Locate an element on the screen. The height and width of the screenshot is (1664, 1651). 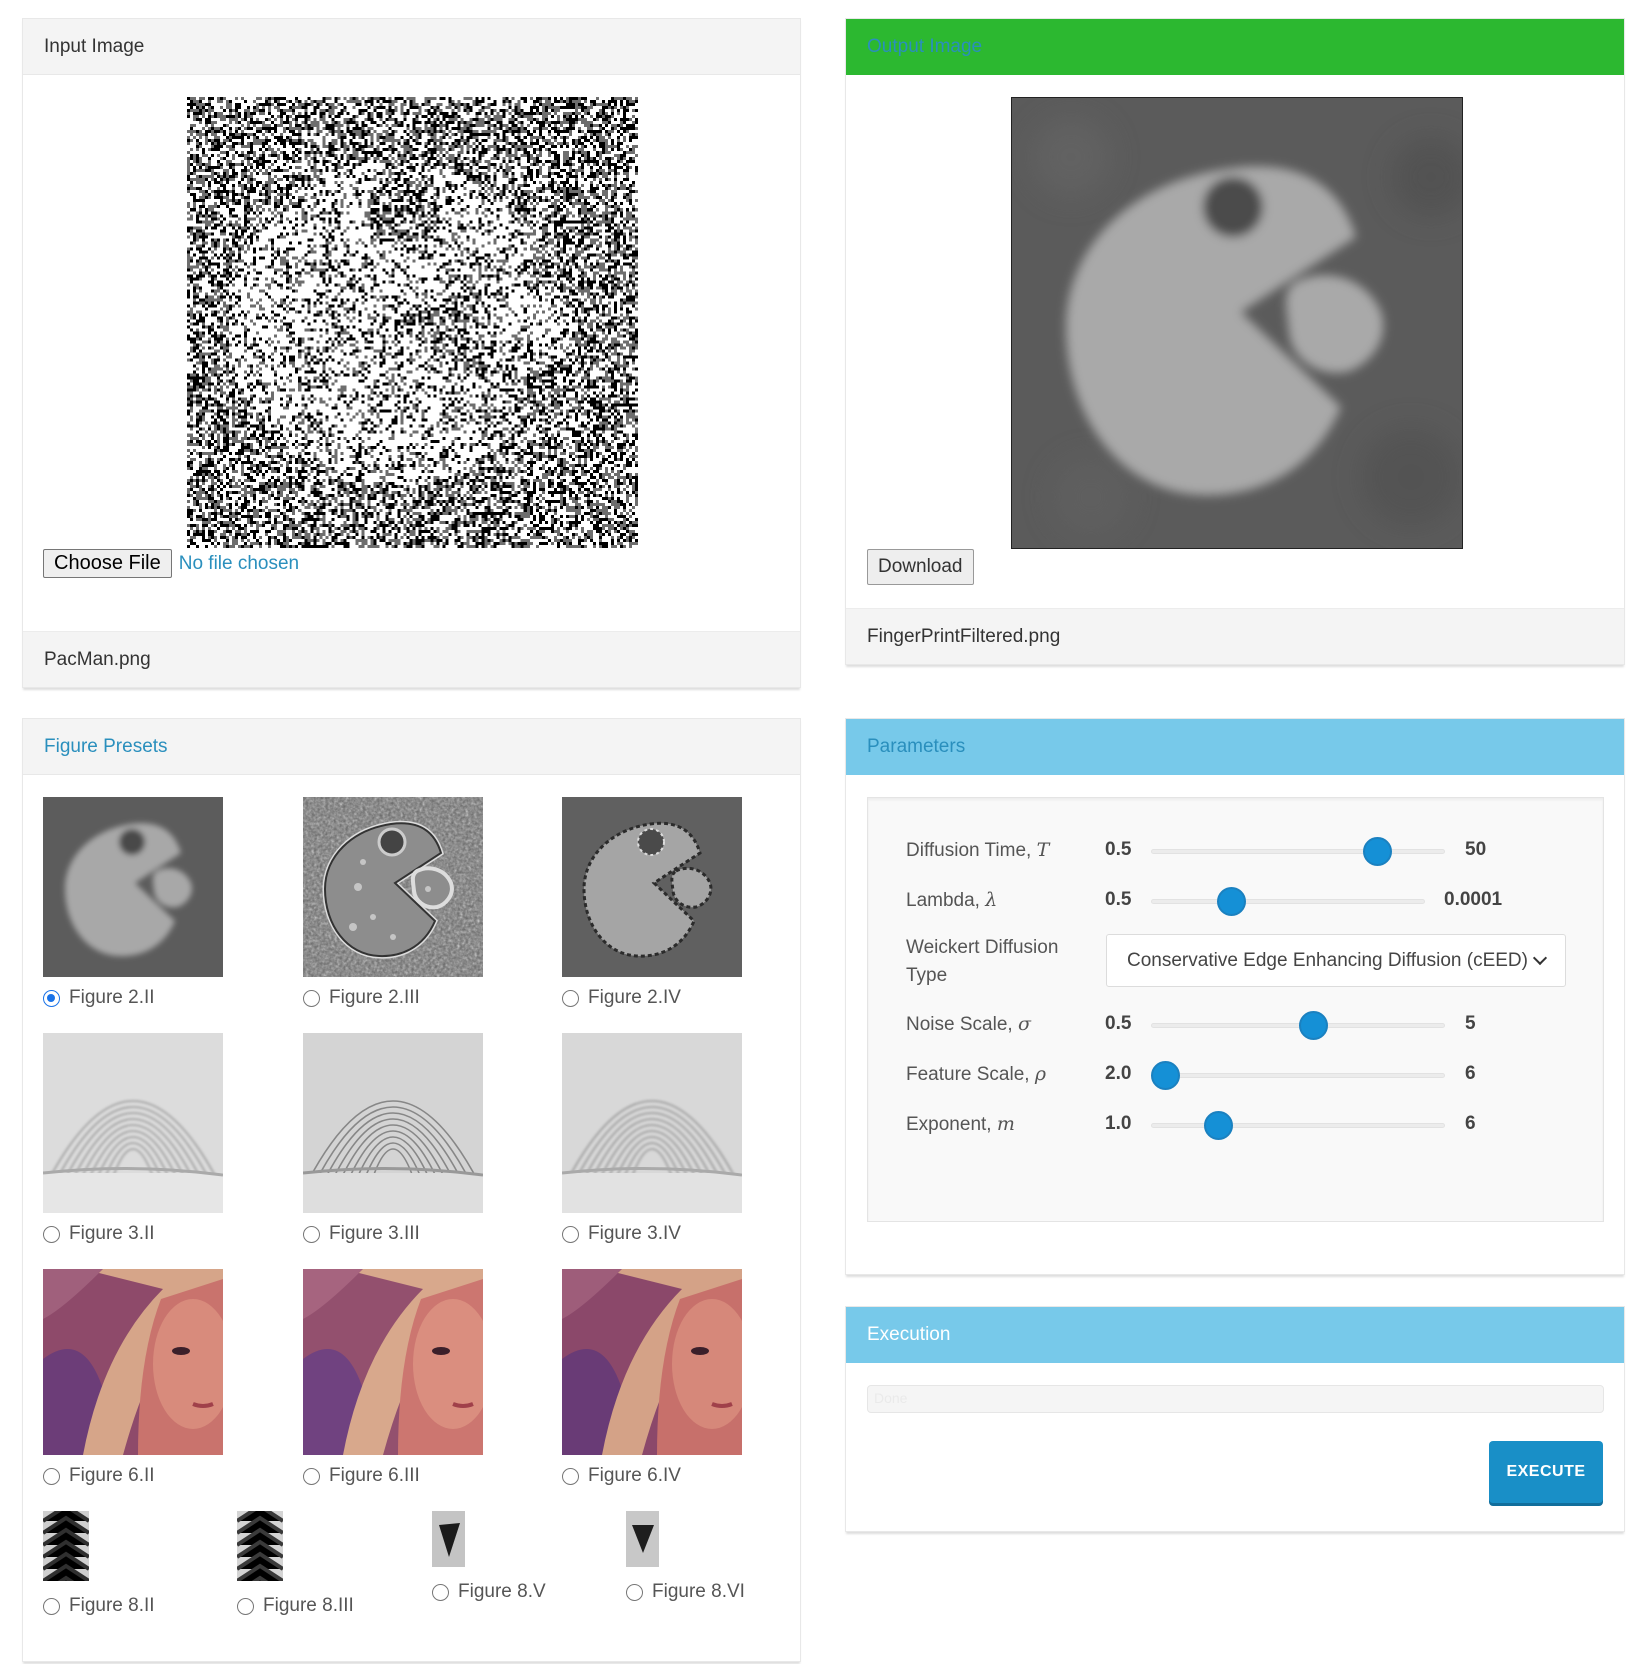
preset-option: Figure 2.II is located at coordinates (99, 998).